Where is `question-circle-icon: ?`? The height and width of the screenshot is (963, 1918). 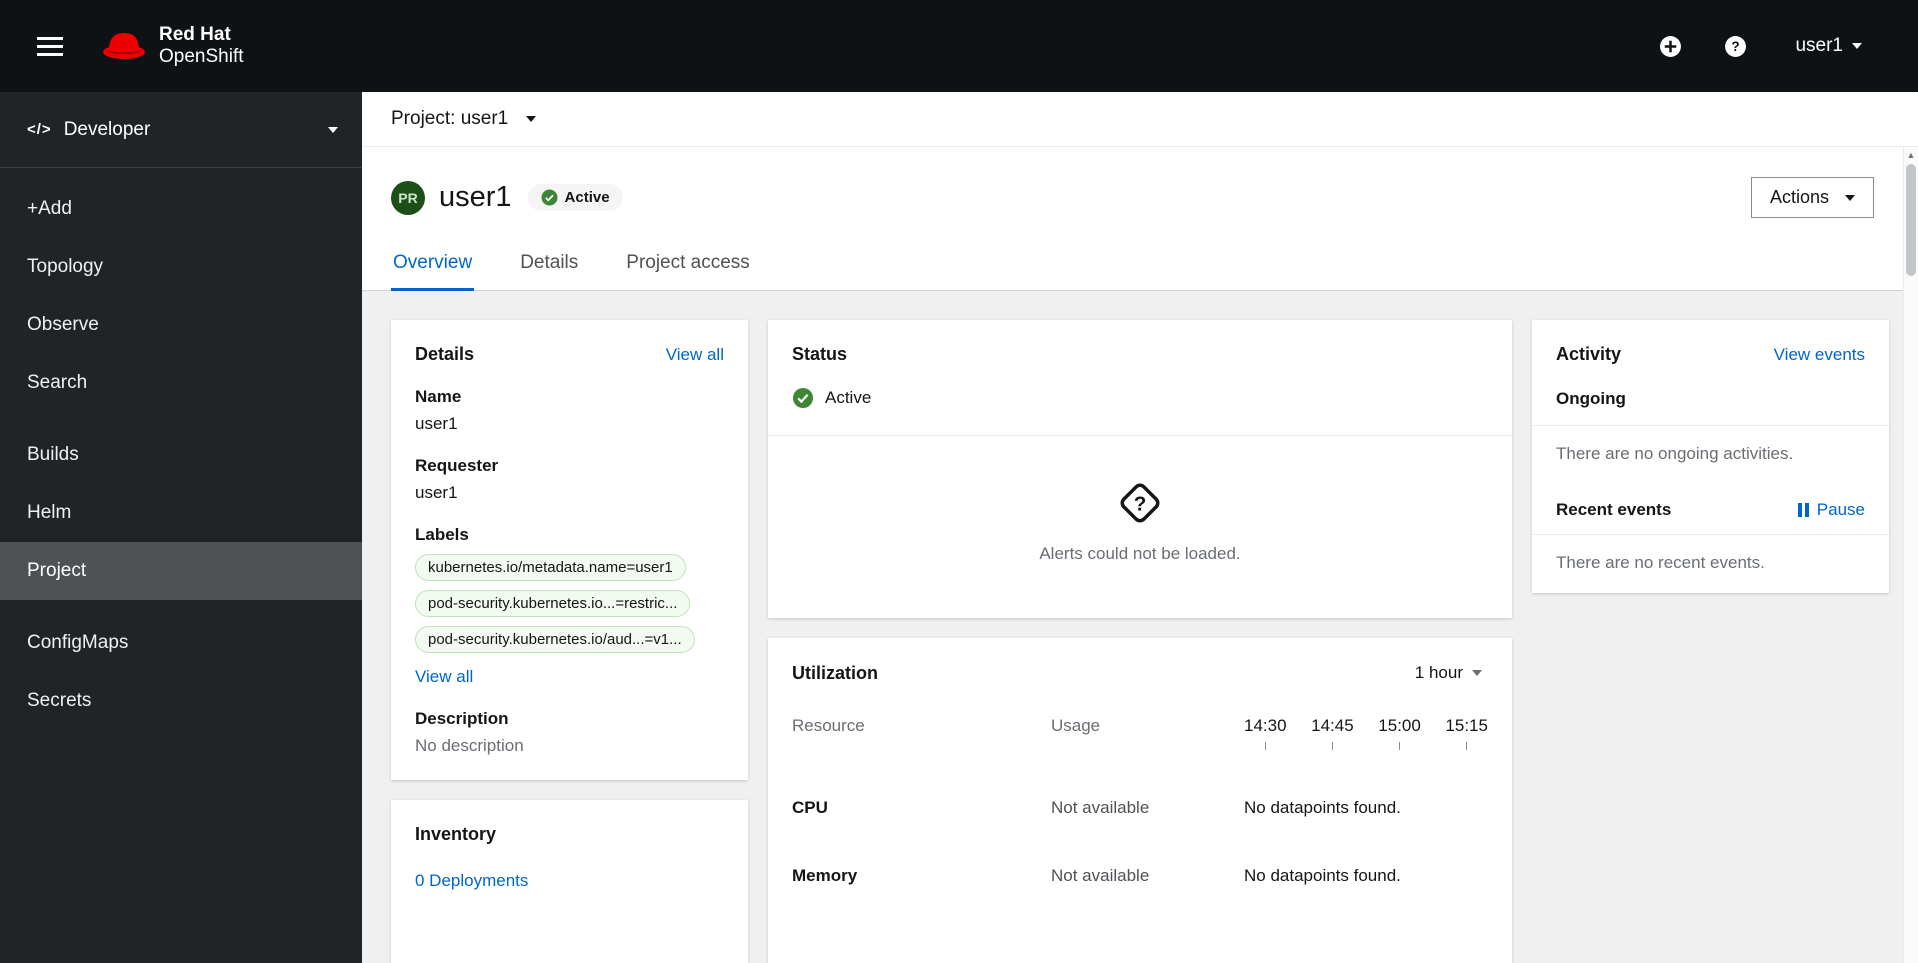
question-circle-icon: ? is located at coordinates (1736, 46).